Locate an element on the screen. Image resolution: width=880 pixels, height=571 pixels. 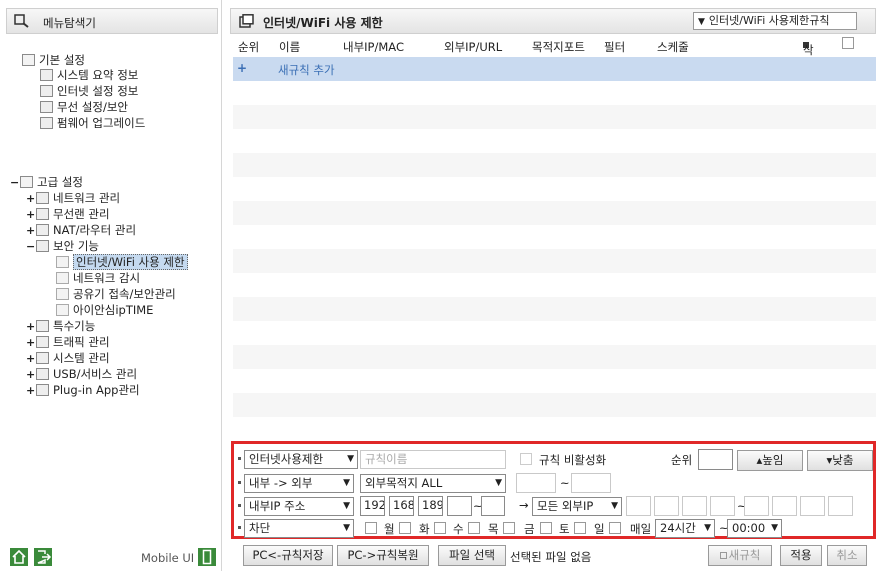
tree-item-system: + 시스템 관리 is located at coordinates (68, 358).